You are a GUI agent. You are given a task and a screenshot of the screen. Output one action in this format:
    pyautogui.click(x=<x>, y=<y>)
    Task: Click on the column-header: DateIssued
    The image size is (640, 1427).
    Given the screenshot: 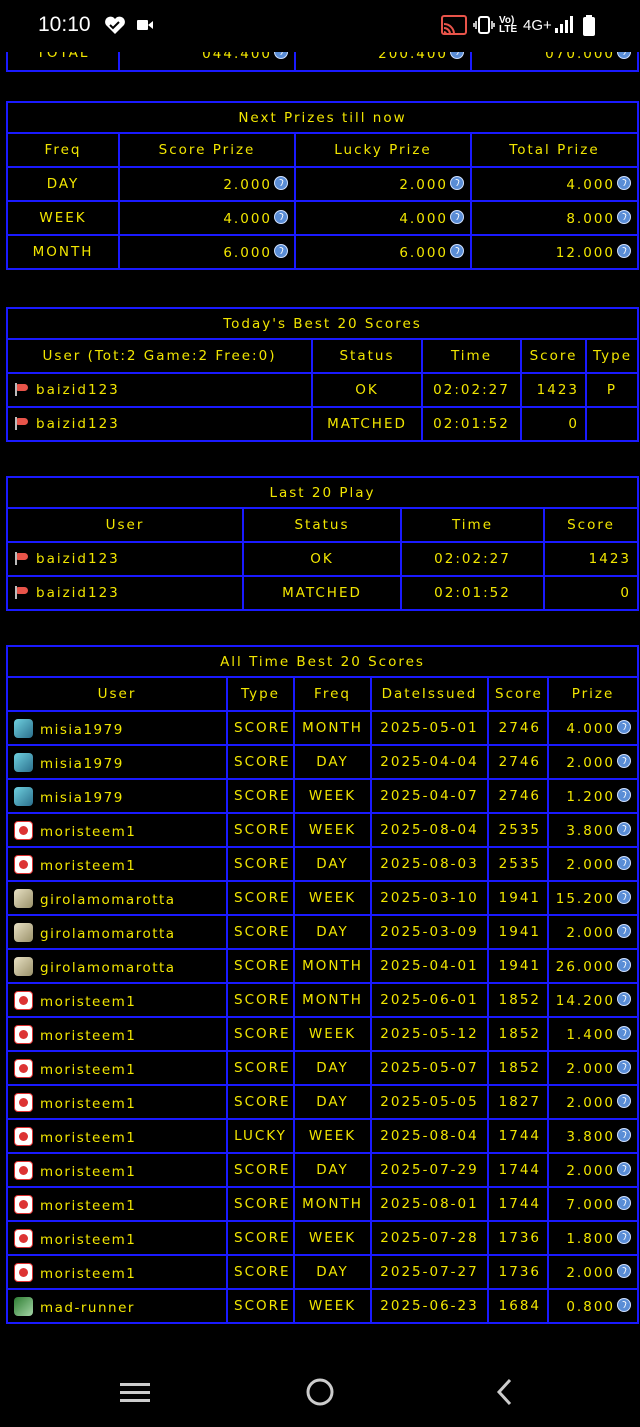 What is the action you would take?
    pyautogui.click(x=429, y=694)
    